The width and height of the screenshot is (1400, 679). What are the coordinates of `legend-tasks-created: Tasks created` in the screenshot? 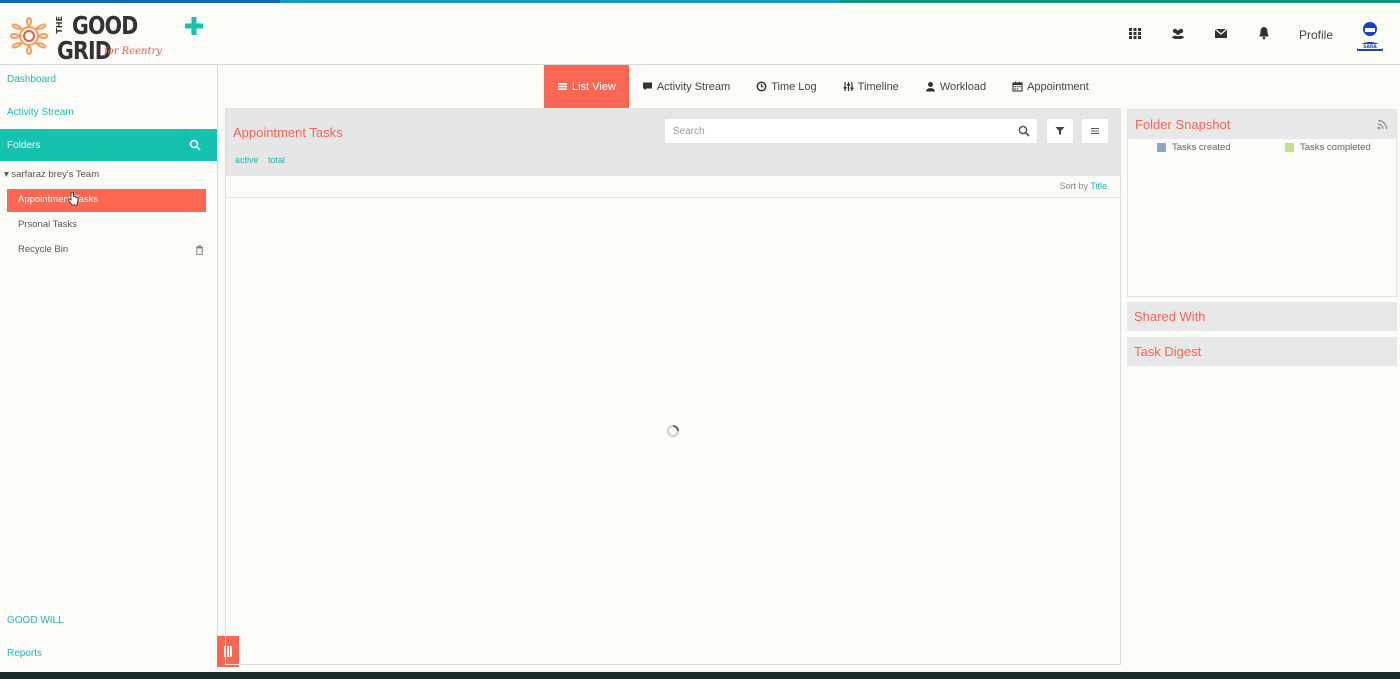 It's located at (1194, 147).